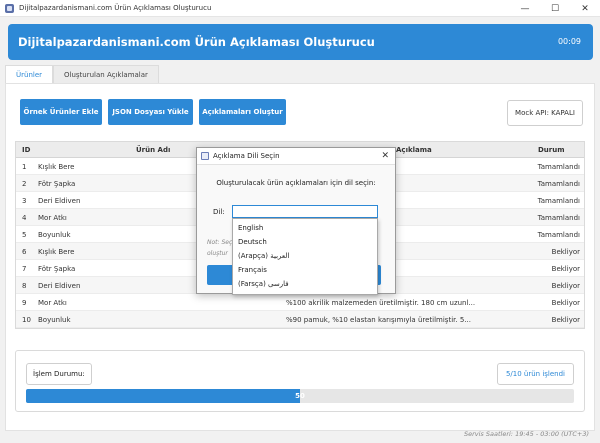  What do you see at coordinates (585, 8) in the screenshot?
I see `close-icon: ✕` at bounding box center [585, 8].